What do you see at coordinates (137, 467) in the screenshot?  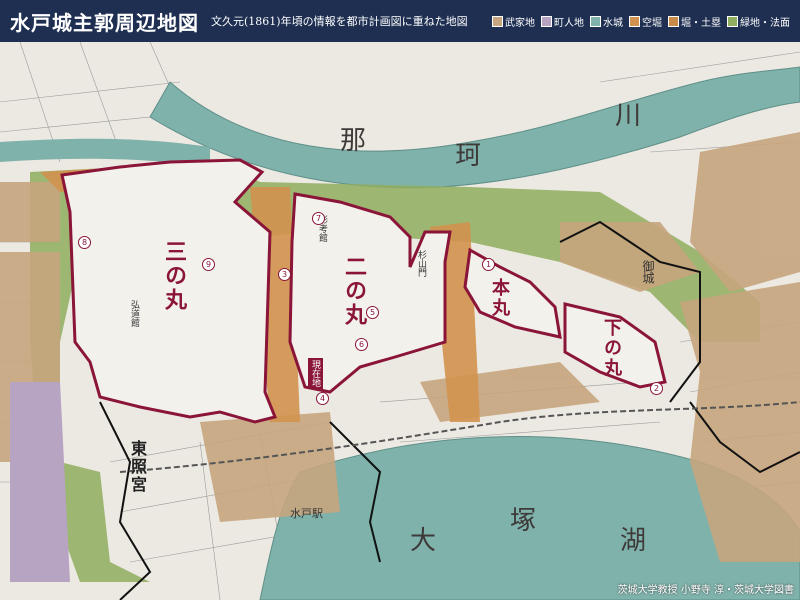 I see `toshogu-label: 東照宮` at bounding box center [137, 467].